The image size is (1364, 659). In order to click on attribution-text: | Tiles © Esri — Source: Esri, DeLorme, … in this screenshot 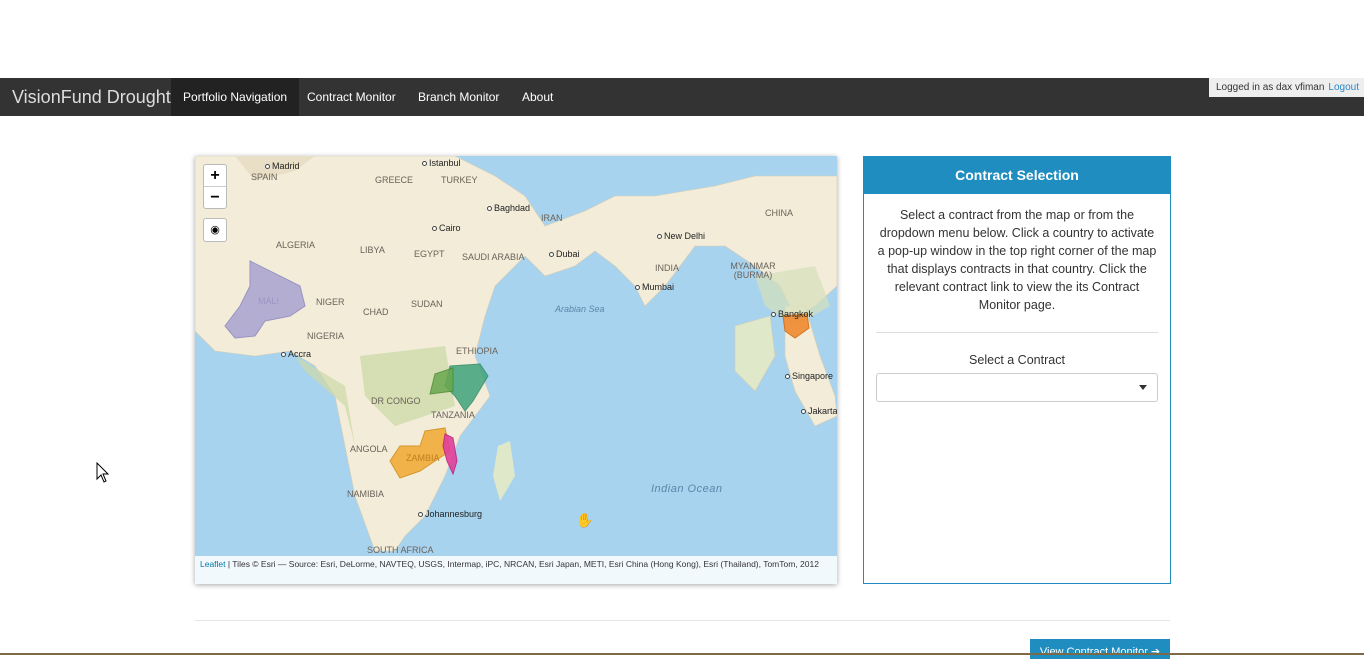, I will do `click(522, 564)`.